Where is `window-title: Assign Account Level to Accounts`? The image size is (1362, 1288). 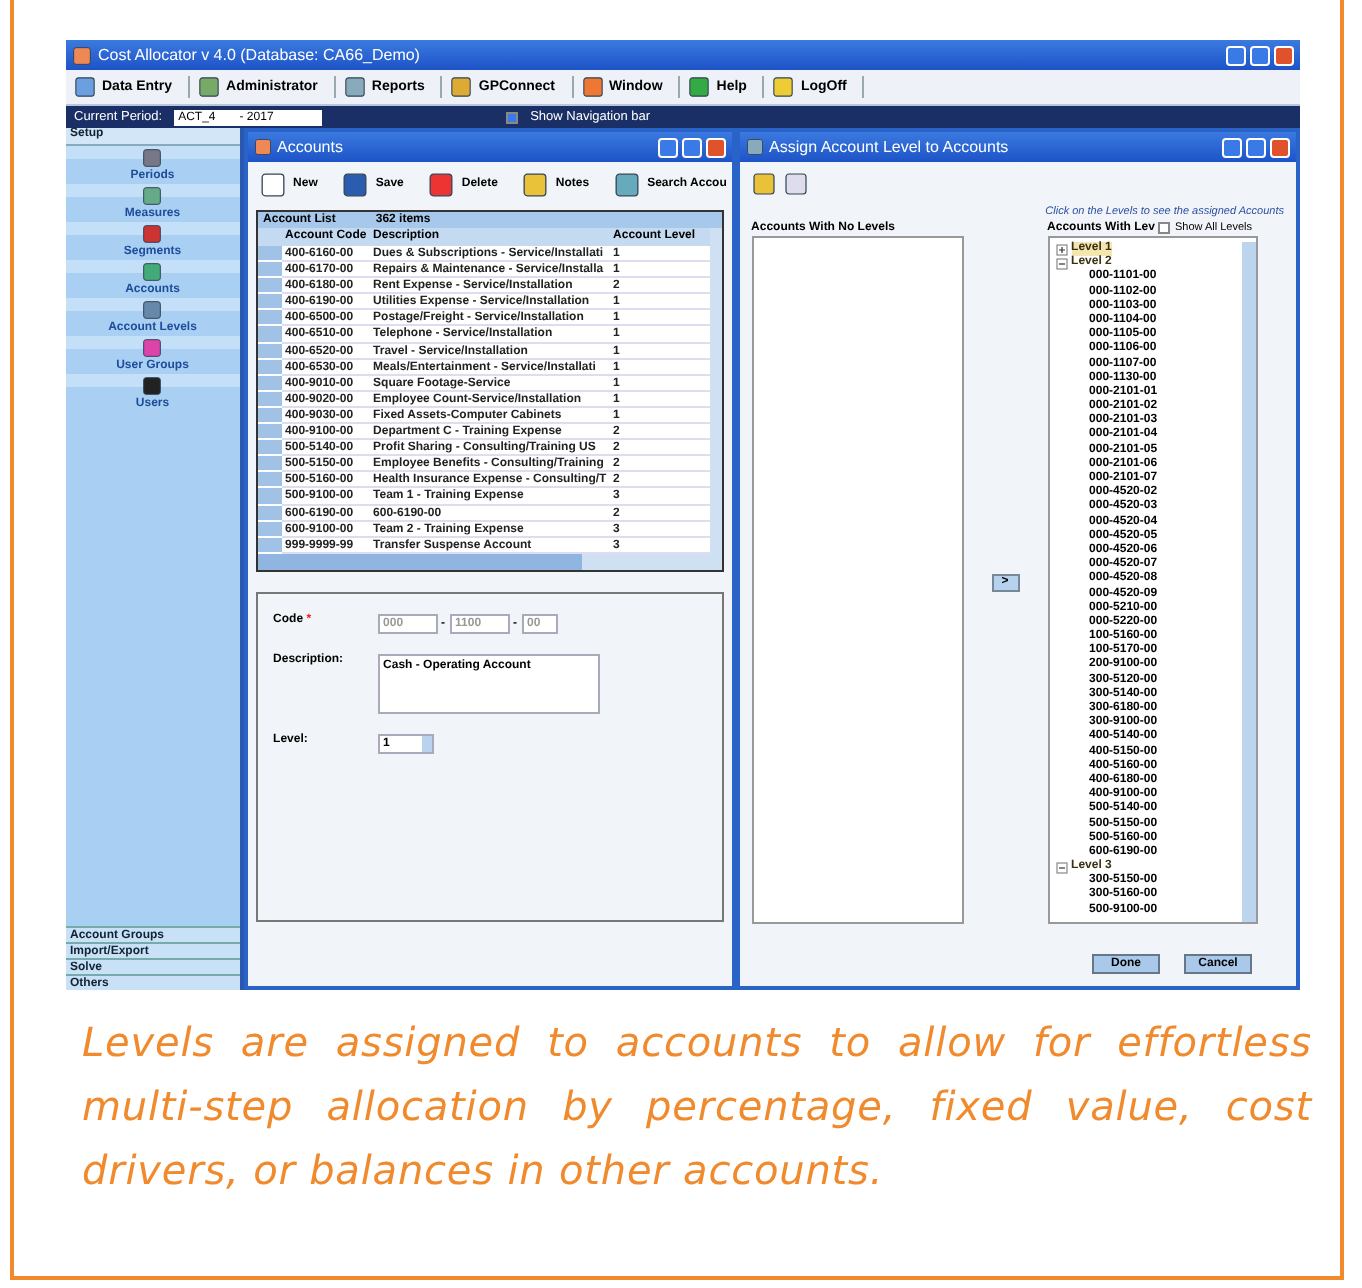 window-title: Assign Account Level to Accounts is located at coordinates (889, 147).